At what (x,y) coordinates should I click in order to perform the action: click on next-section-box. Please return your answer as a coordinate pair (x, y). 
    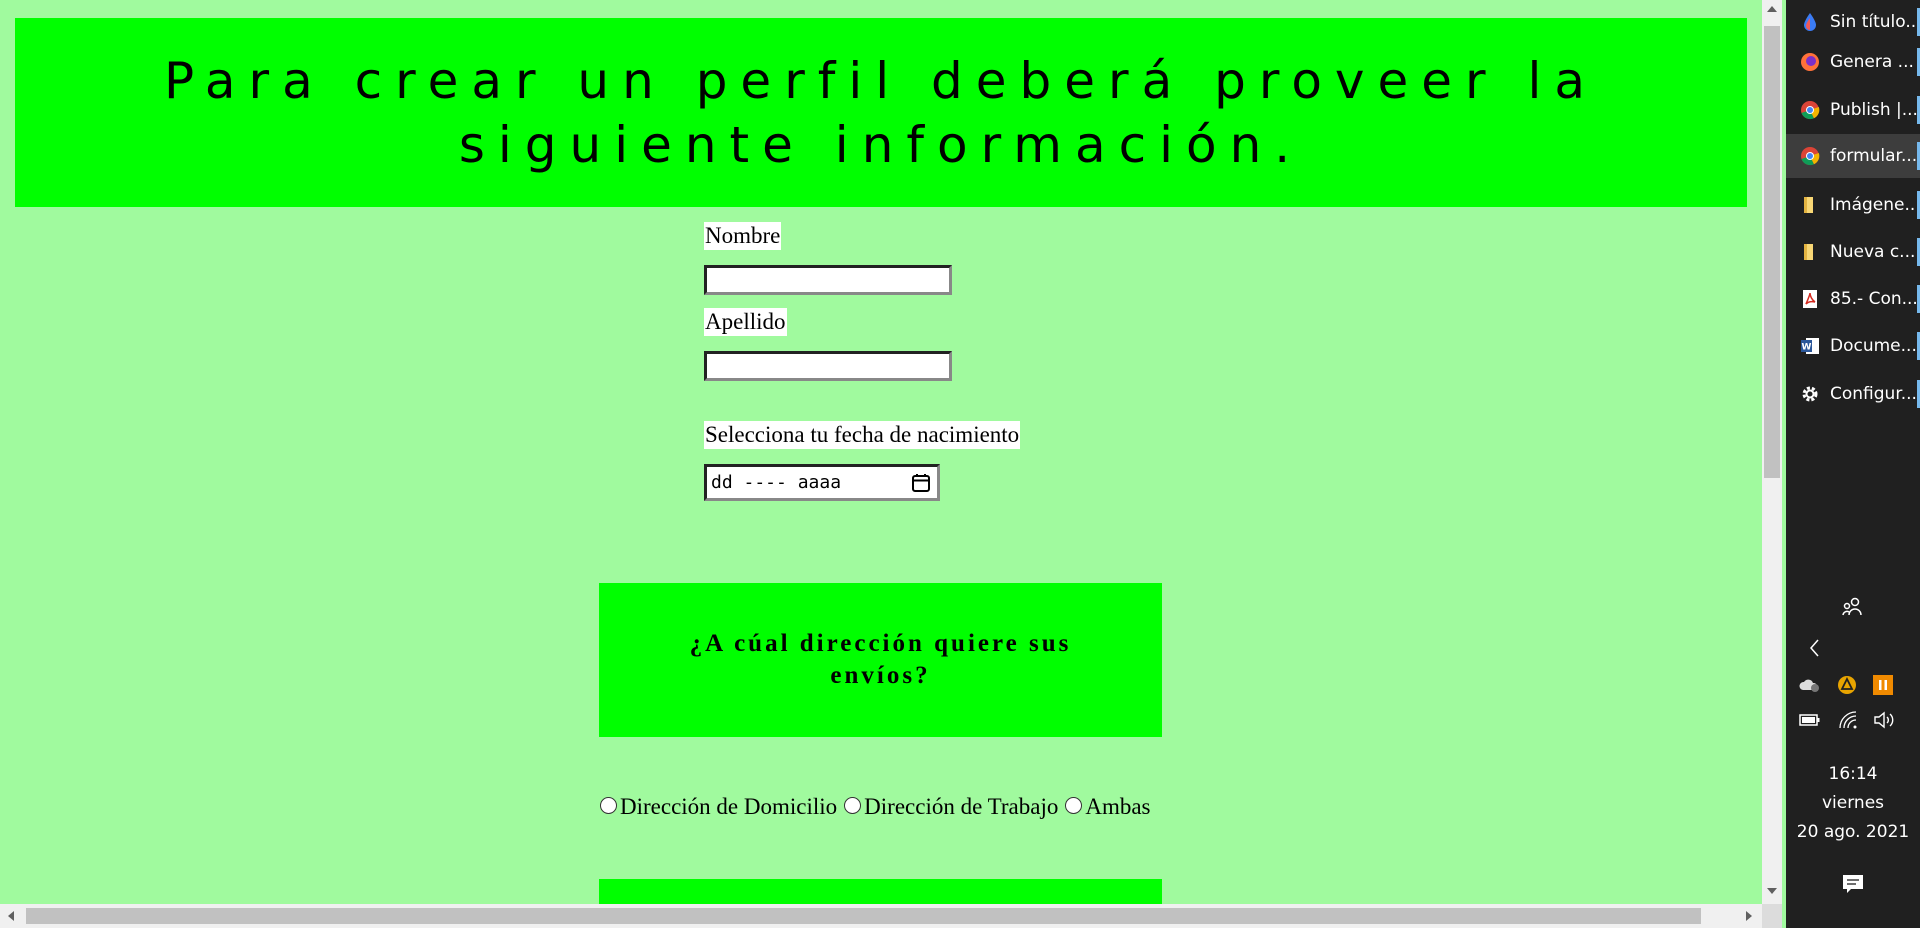
    Looking at the image, I should click on (880, 891).